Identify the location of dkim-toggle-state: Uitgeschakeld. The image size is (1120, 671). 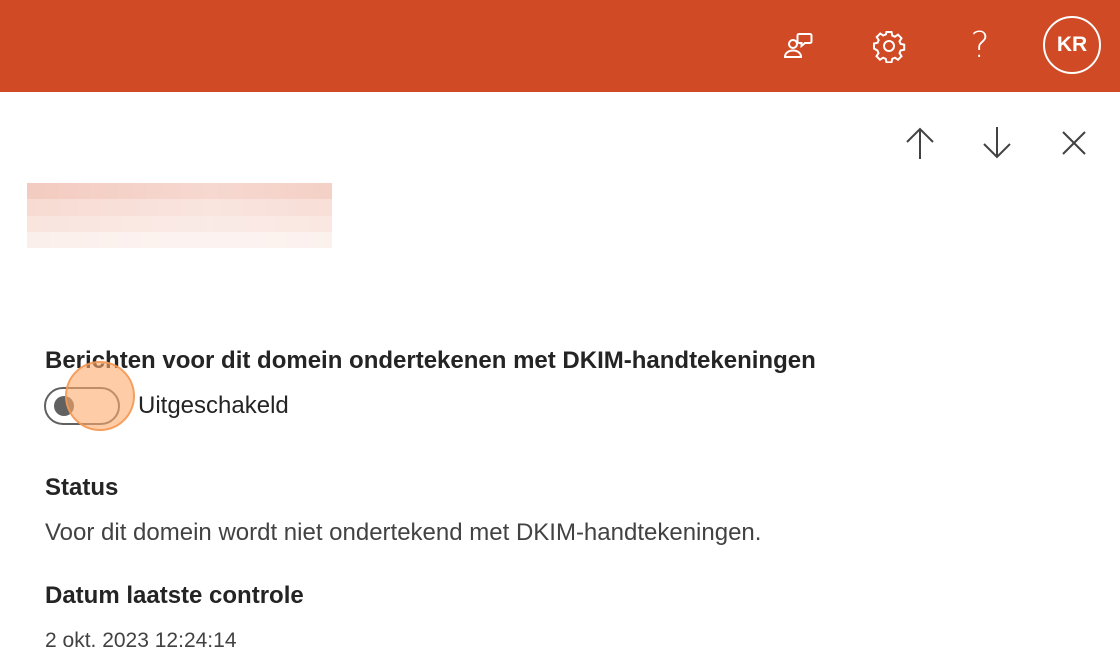
(213, 405).